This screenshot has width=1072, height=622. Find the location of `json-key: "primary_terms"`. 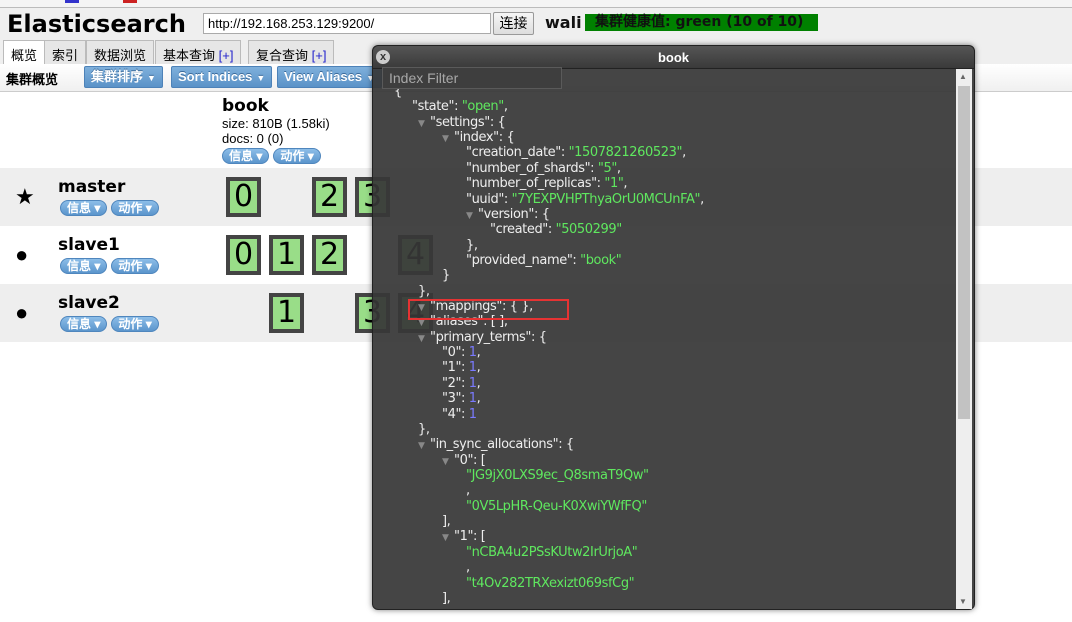

json-key: "primary_terms" is located at coordinates (480, 337).